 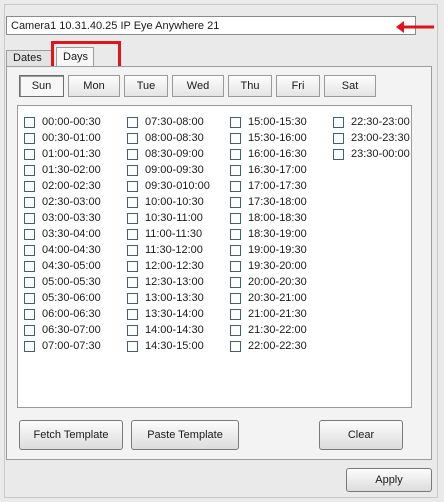 What do you see at coordinates (62, 298) in the screenshot?
I see `time-slot-item: 05:30-06:00` at bounding box center [62, 298].